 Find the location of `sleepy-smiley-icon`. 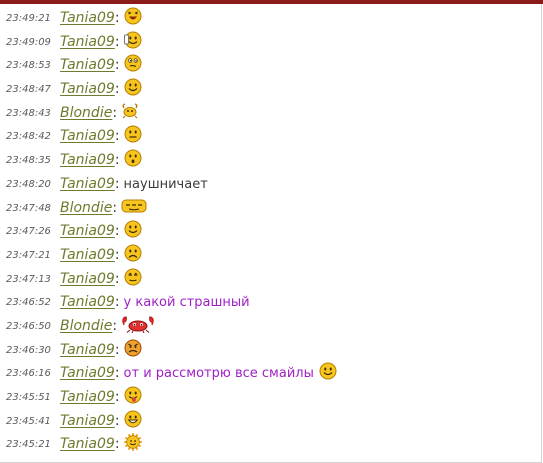

sleepy-smiley-icon is located at coordinates (134, 206).